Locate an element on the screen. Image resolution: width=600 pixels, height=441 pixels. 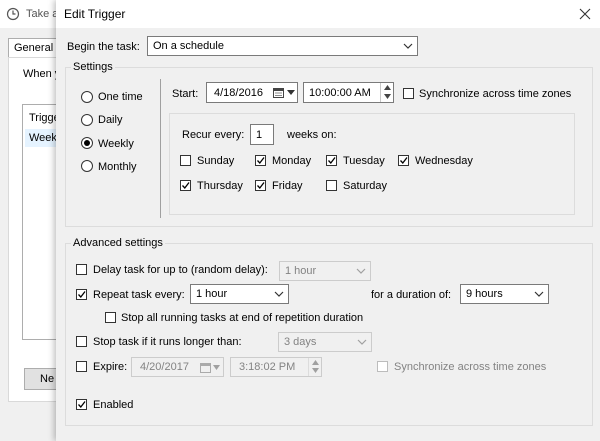
begin-task-value: On a schedule is located at coordinates (188, 46).